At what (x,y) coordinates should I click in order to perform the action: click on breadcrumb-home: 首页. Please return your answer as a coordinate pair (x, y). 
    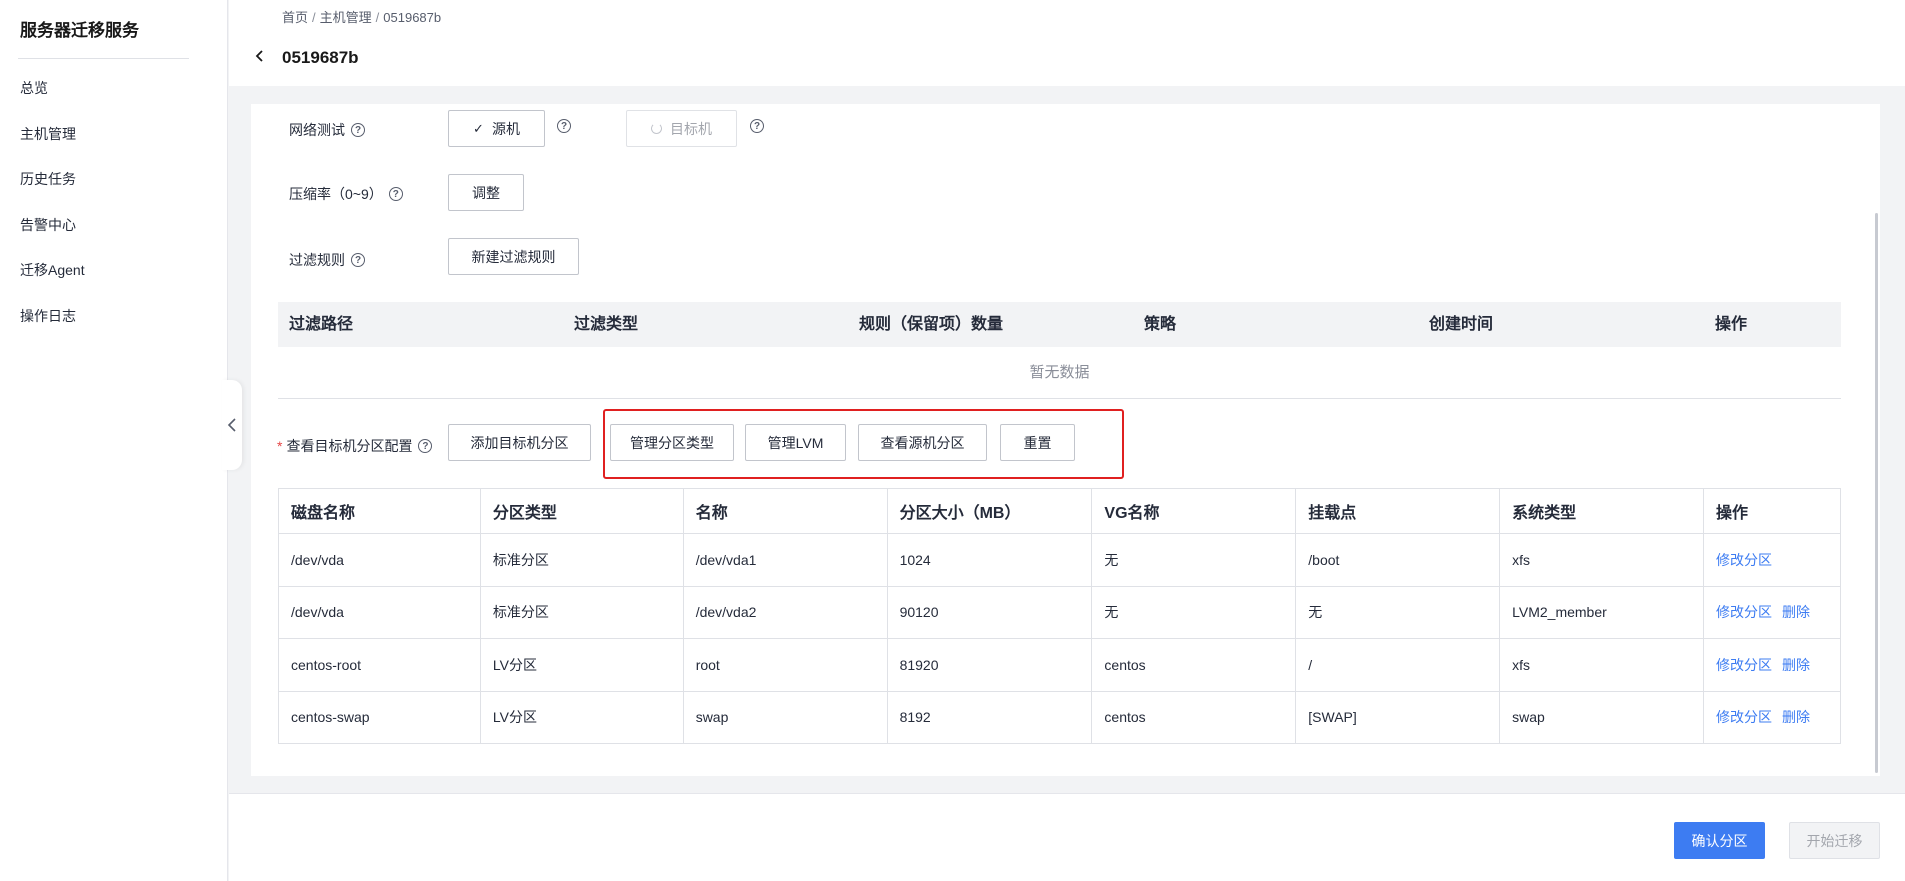
    Looking at the image, I should click on (295, 17).